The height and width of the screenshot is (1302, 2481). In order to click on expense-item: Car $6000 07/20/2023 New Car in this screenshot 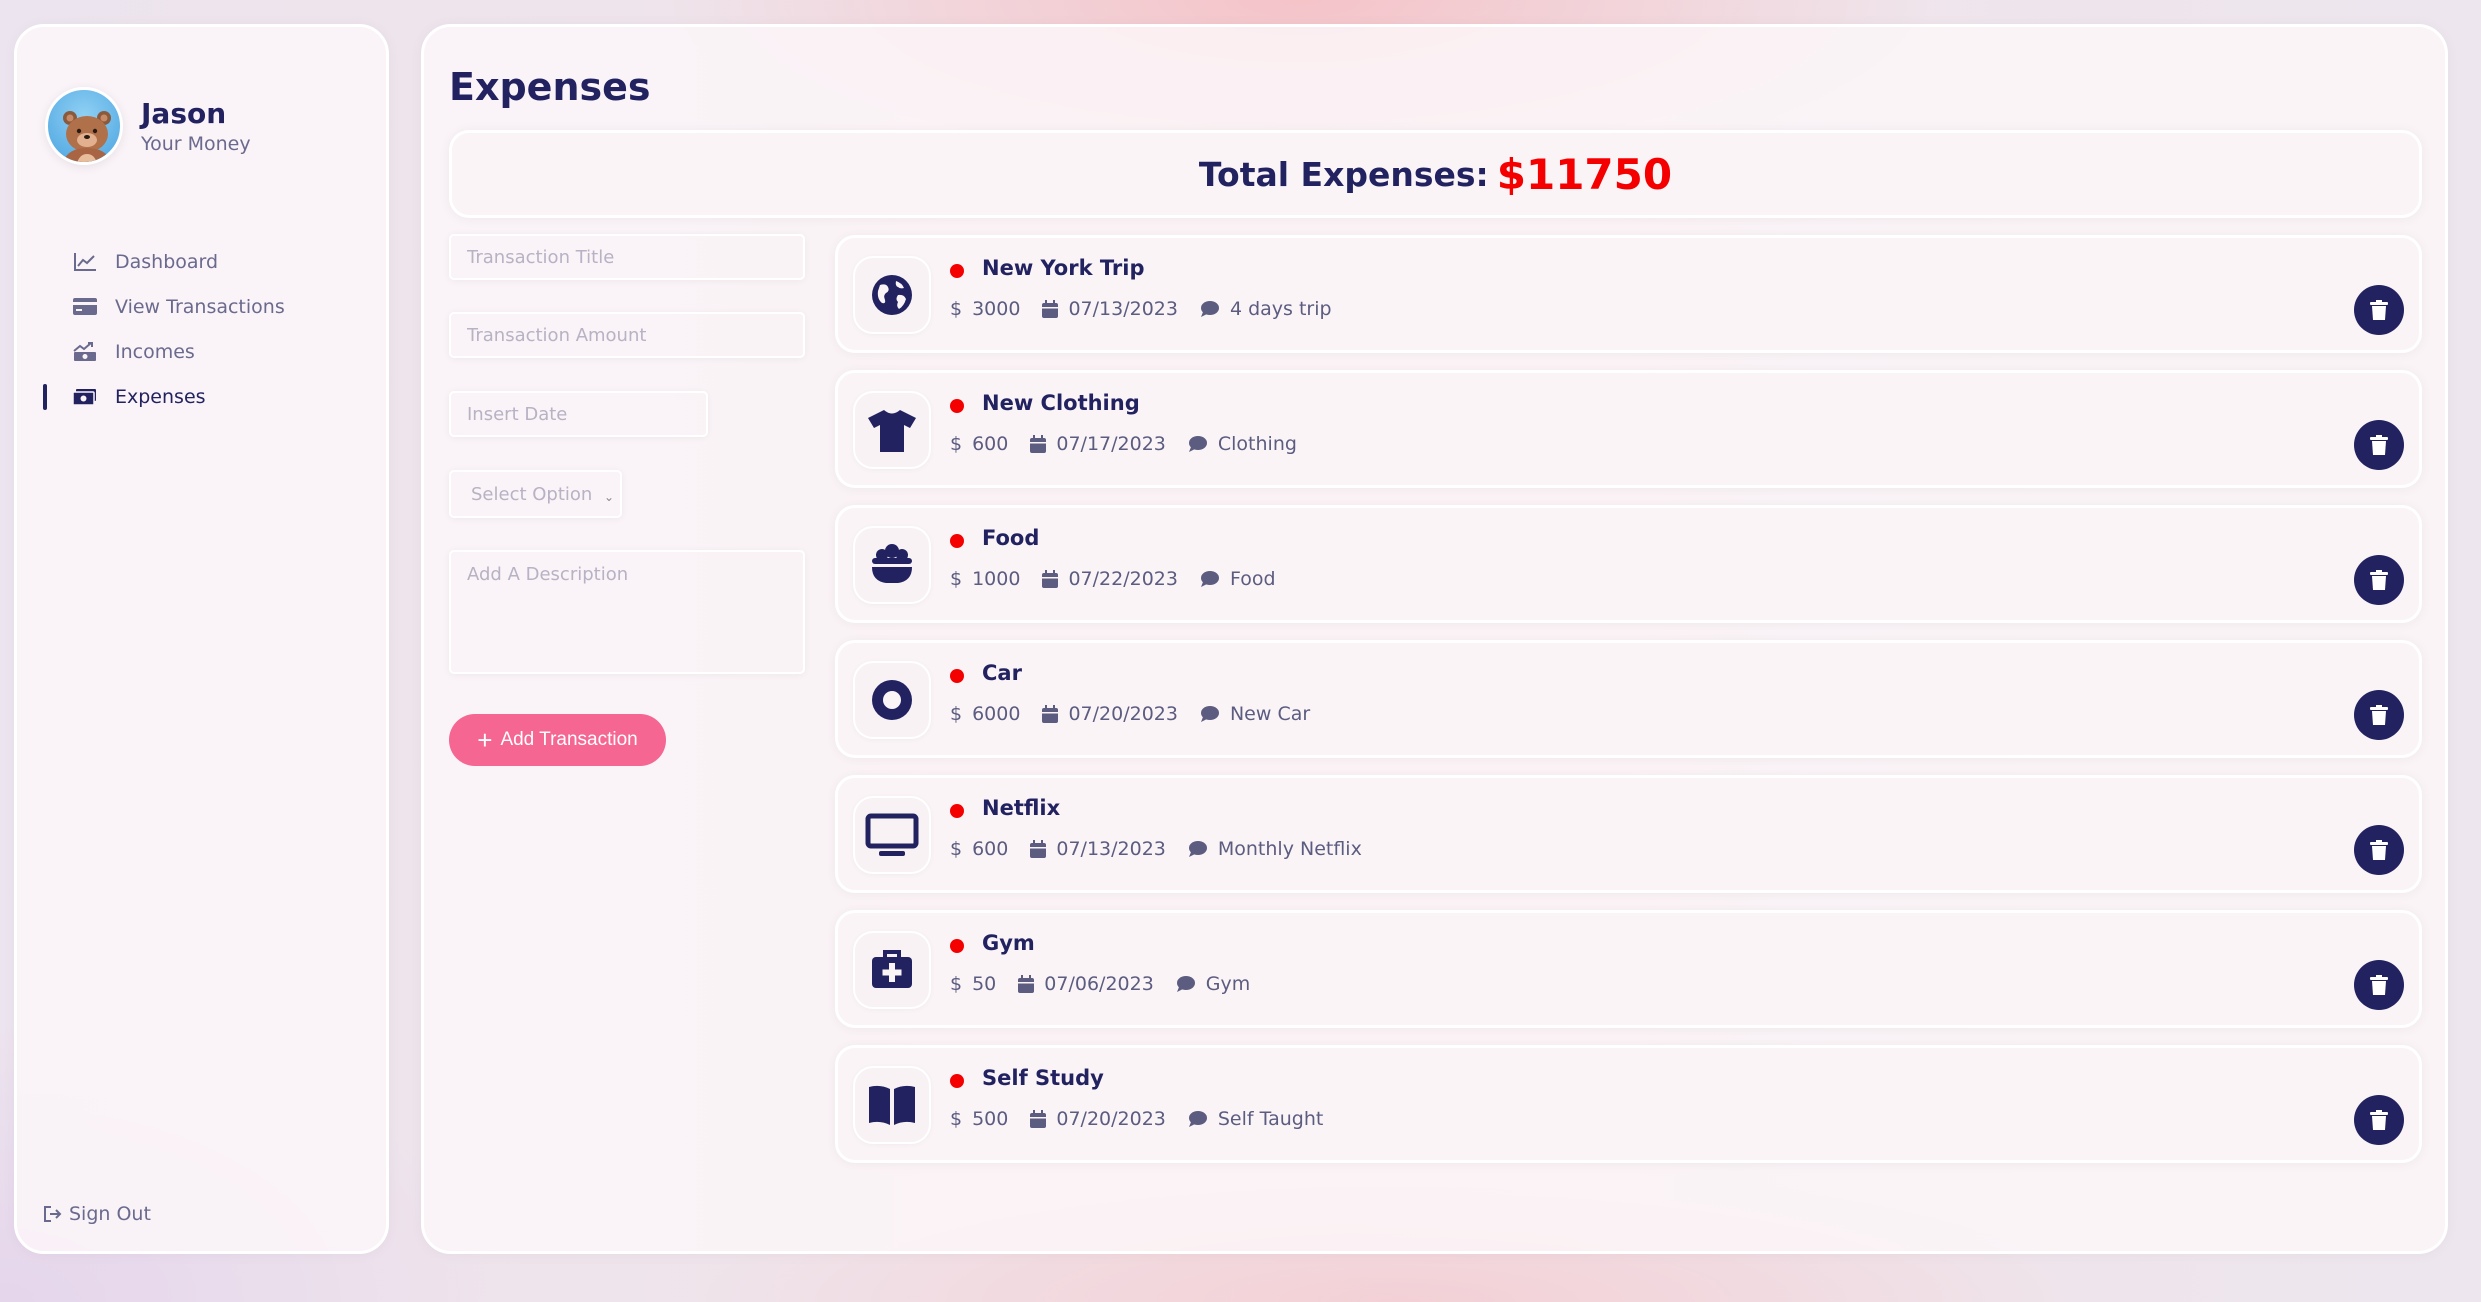, I will do `click(1628, 699)`.